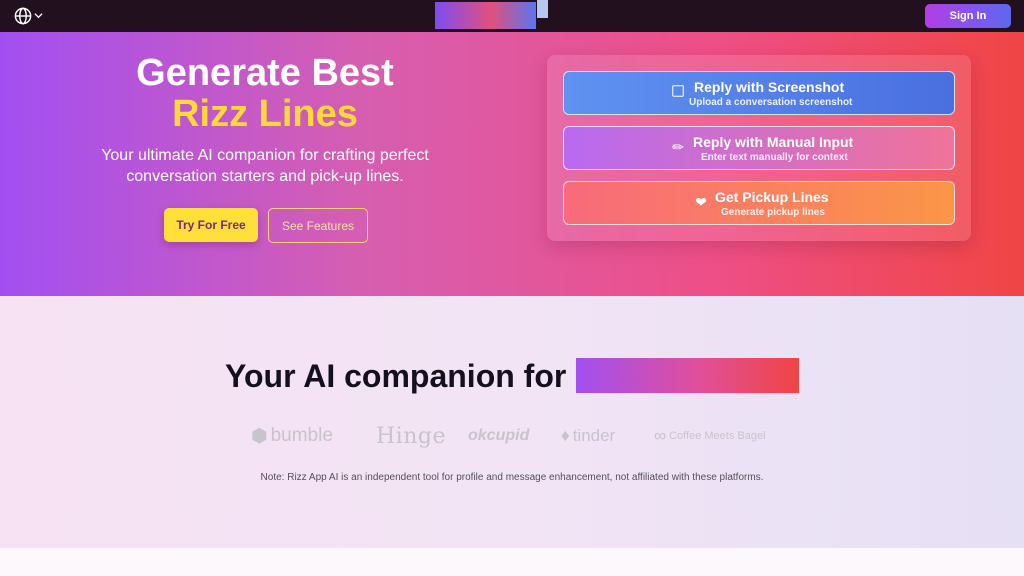 The image size is (1024, 576). I want to click on hero-title: Generate Best Rizz Lines, so click(265, 94).